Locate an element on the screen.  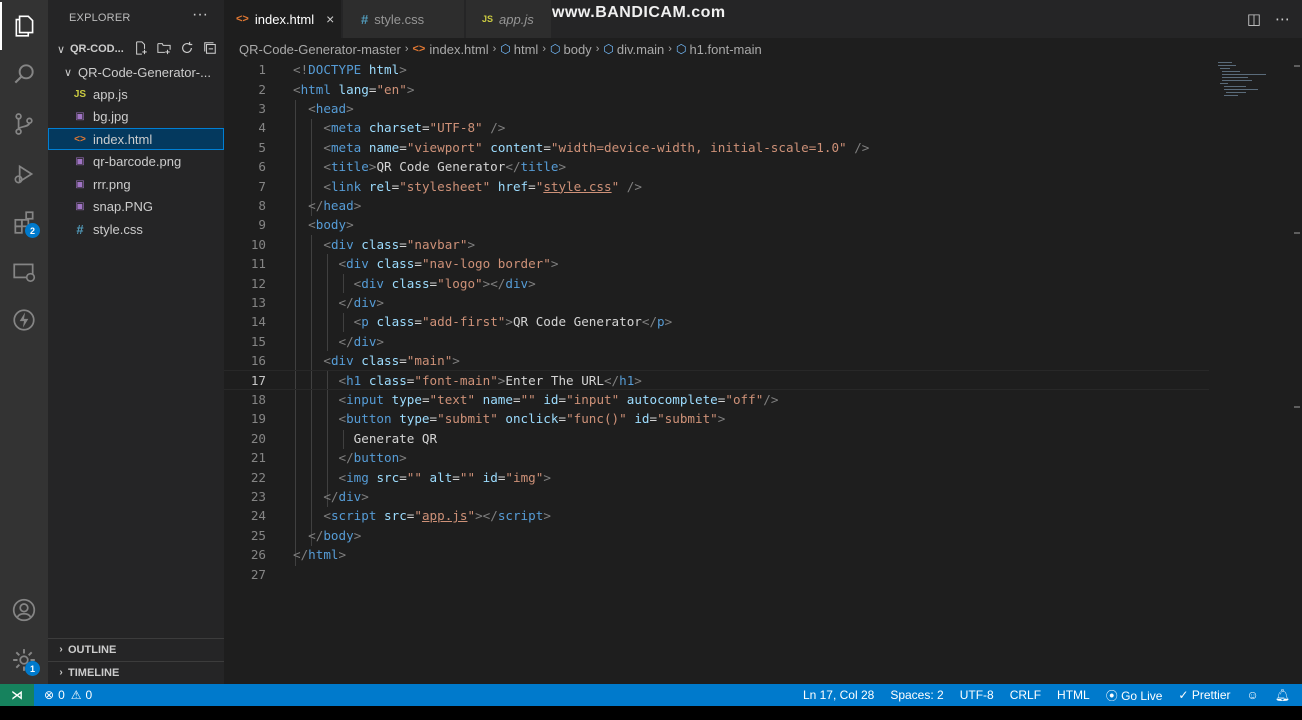
breadcrumb-item: div.main is located at coordinates (640, 49).